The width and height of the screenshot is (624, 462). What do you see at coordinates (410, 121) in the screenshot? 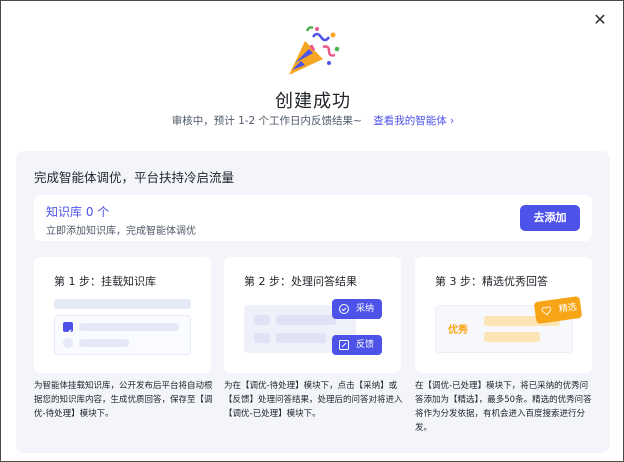
I see `view-link-label: 查看我的智能体` at bounding box center [410, 121].